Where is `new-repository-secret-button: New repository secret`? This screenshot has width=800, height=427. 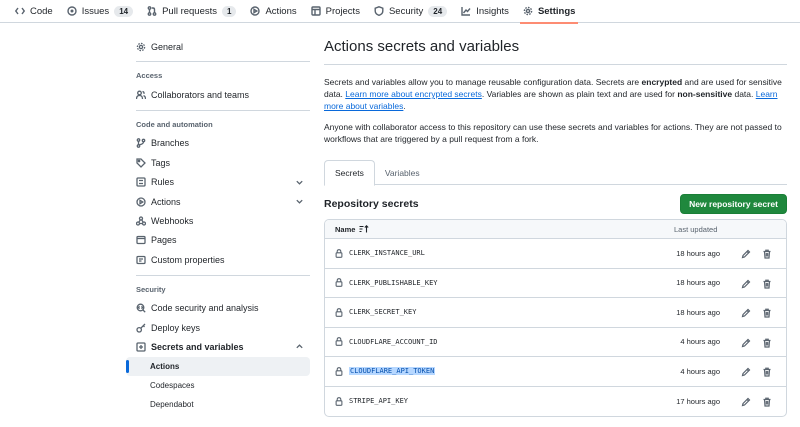 new-repository-secret-button: New repository secret is located at coordinates (733, 204).